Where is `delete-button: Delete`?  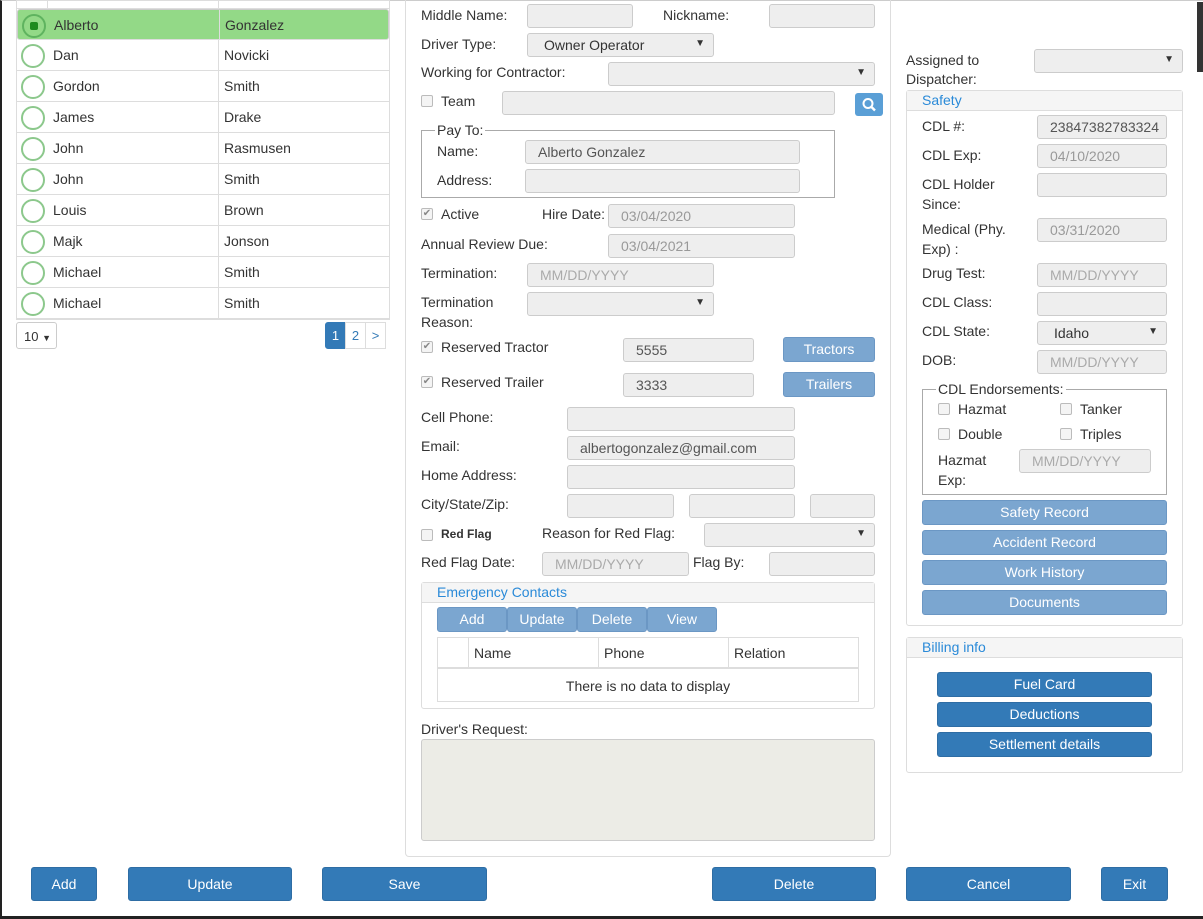
delete-button: Delete is located at coordinates (794, 884).